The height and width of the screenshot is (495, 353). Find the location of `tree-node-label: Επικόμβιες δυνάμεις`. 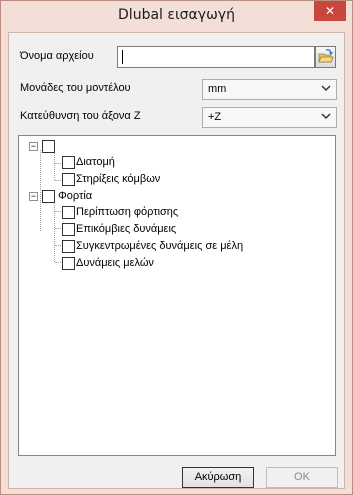

tree-node-label: Επικόμβιες δυνάμεις is located at coordinates (126, 229).